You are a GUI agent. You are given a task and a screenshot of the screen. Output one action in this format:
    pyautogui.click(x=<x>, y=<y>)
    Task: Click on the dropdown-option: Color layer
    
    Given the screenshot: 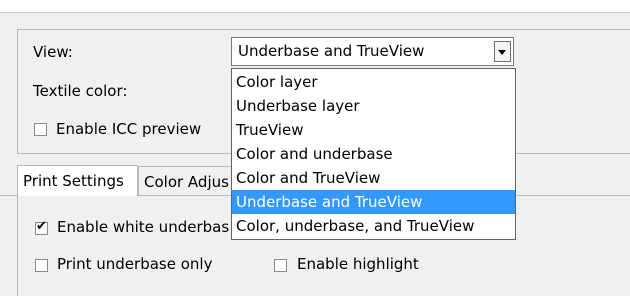 What is the action you would take?
    pyautogui.click(x=373, y=82)
    